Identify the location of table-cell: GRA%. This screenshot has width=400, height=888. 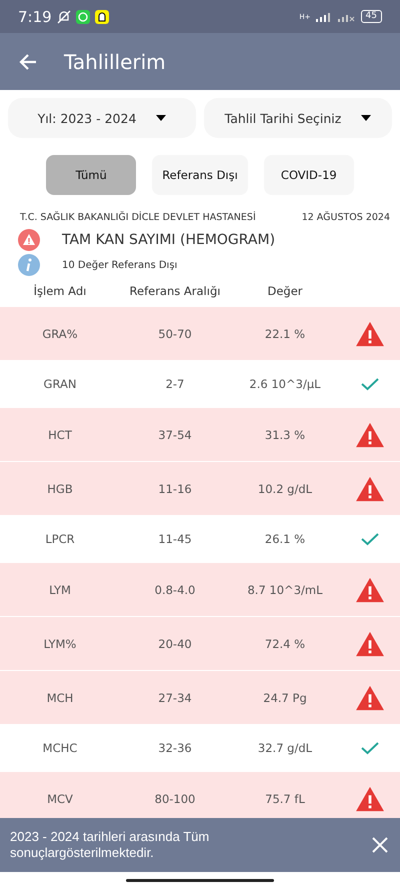
(60, 333).